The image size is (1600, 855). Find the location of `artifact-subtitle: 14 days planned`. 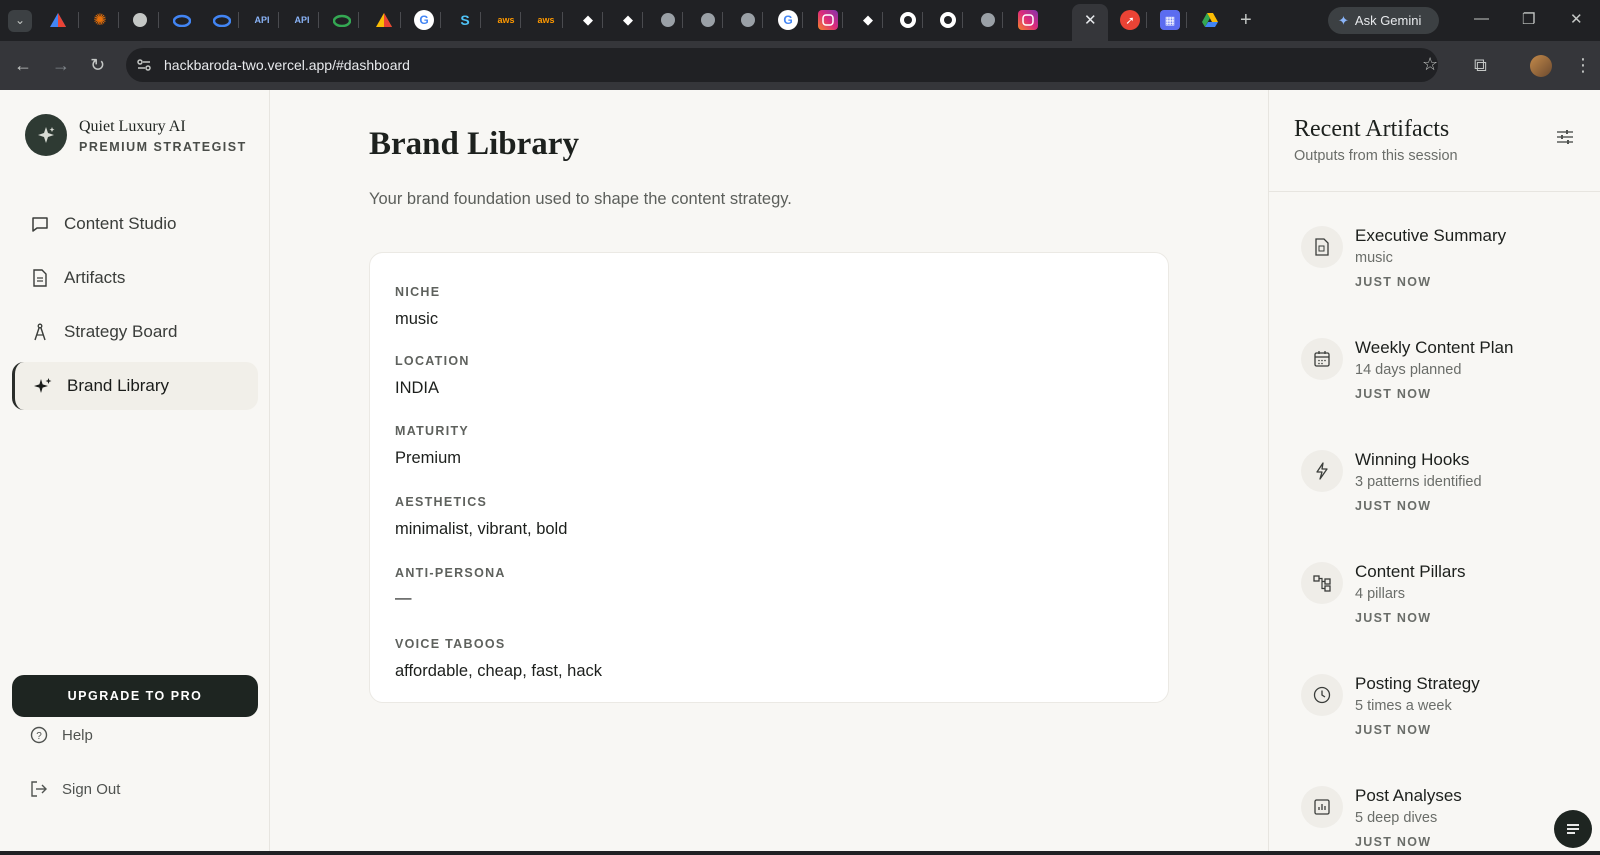

artifact-subtitle: 14 days planned is located at coordinates (1408, 370).